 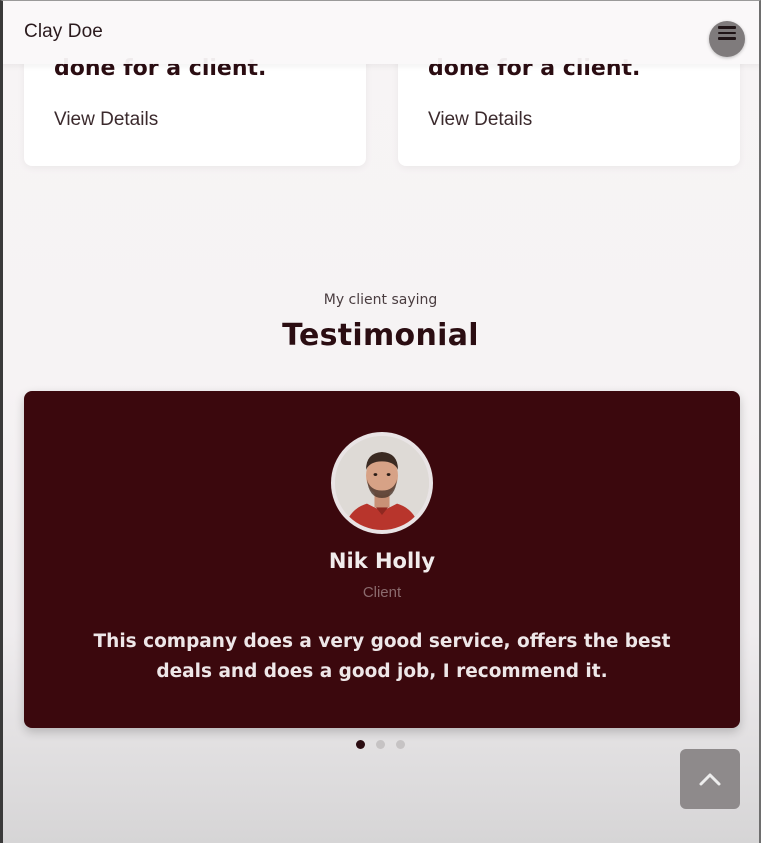 I want to click on client-photo, so click(x=382, y=483).